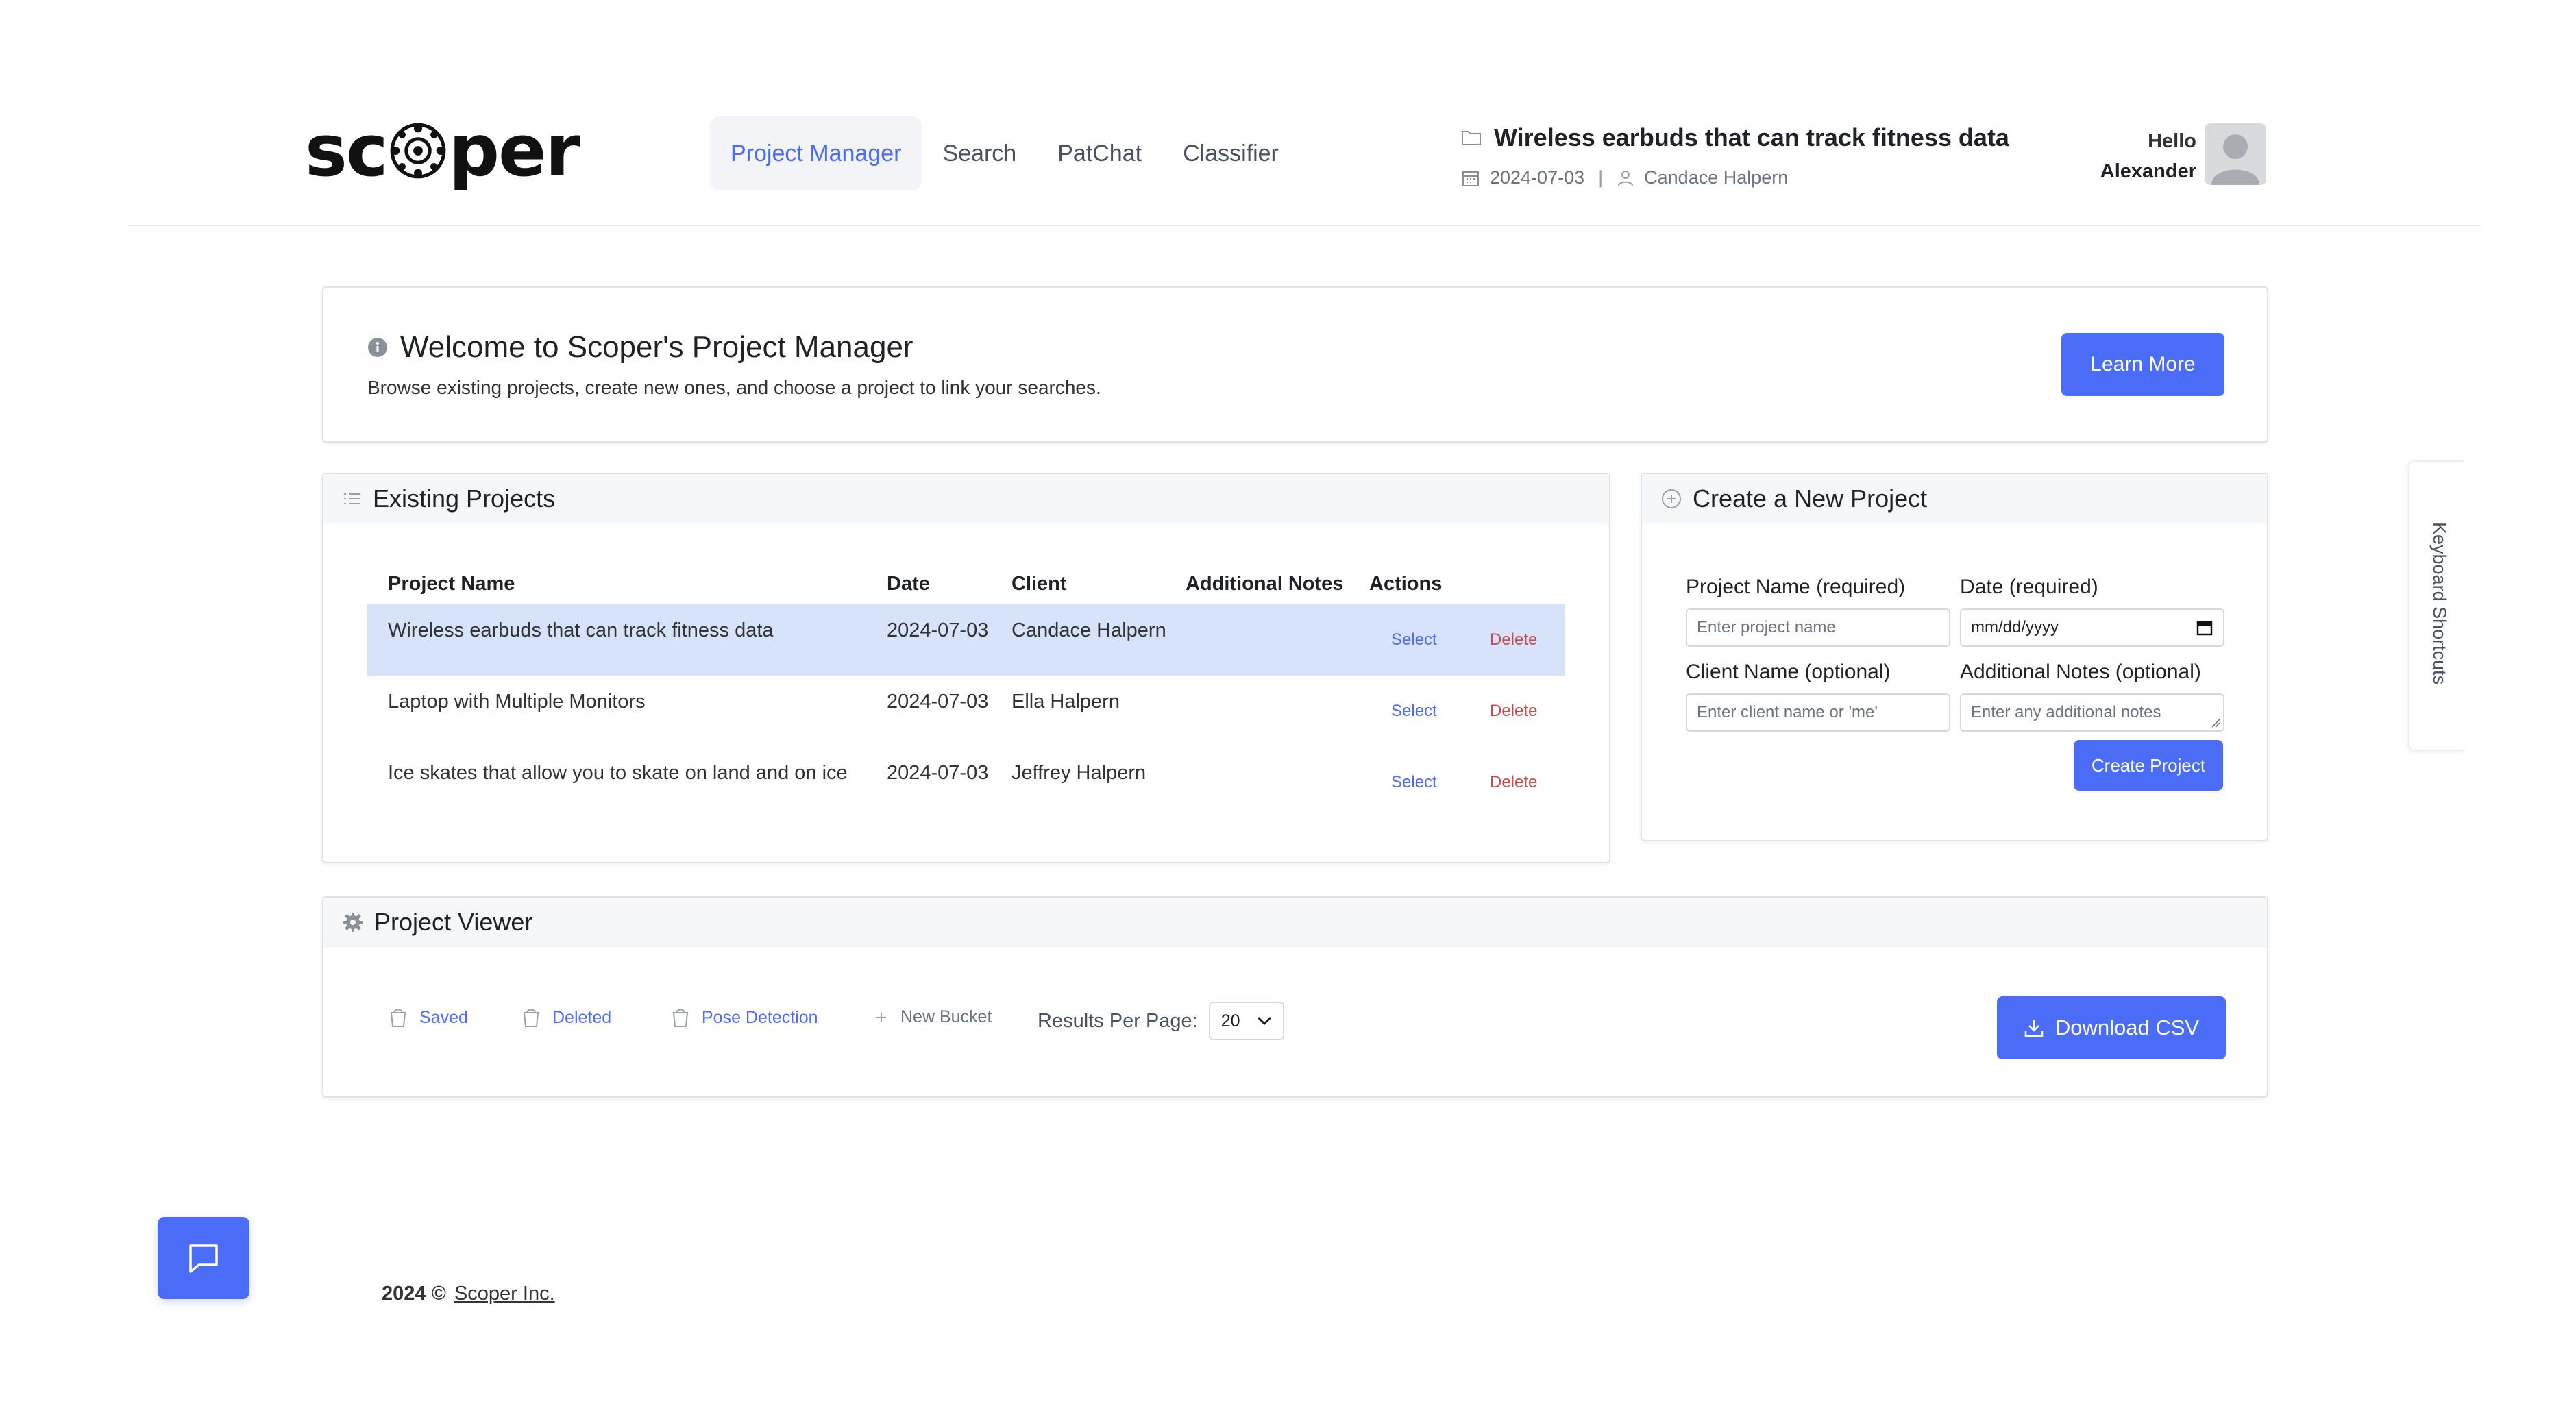 This screenshot has height=1406, width=2576. What do you see at coordinates (2081, 672) in the screenshot?
I see `additional-notes-label: Additional Notes (optional)` at bounding box center [2081, 672].